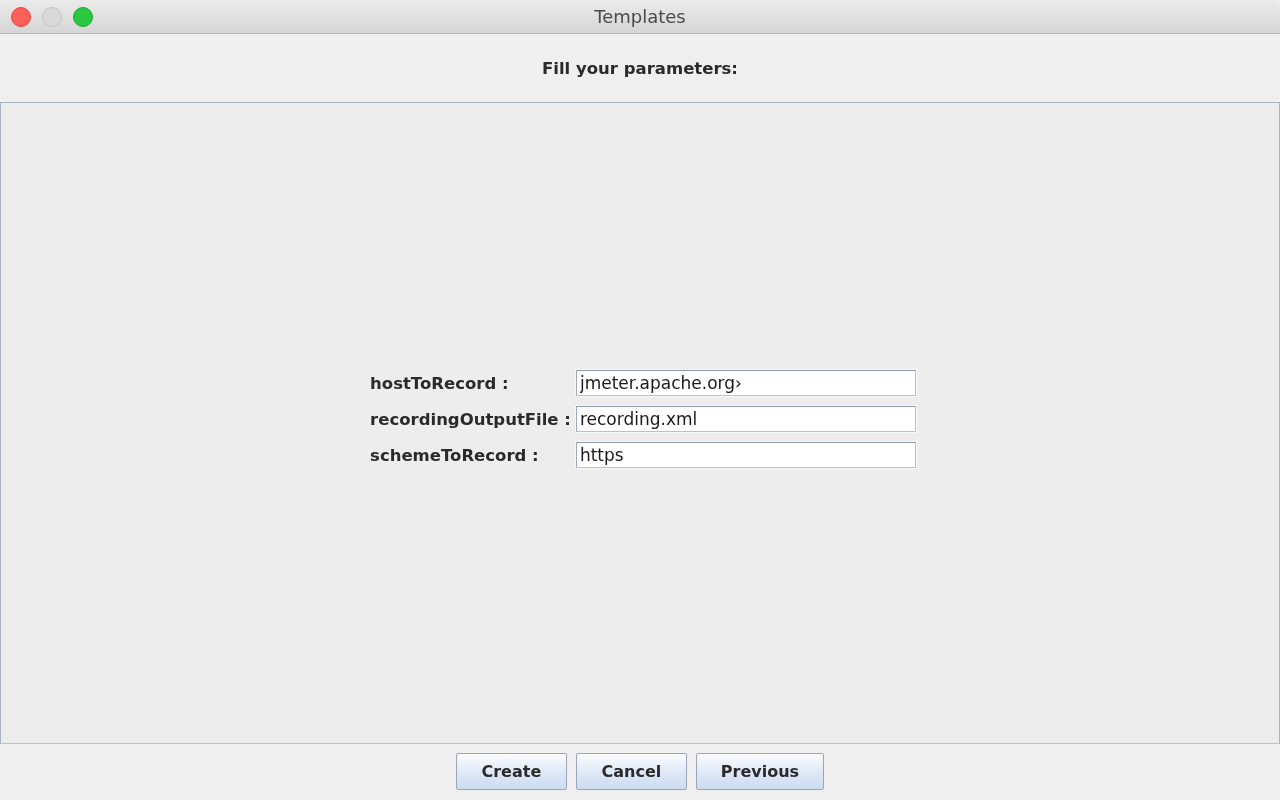  What do you see at coordinates (745, 455) in the screenshot?
I see `input-field: https` at bounding box center [745, 455].